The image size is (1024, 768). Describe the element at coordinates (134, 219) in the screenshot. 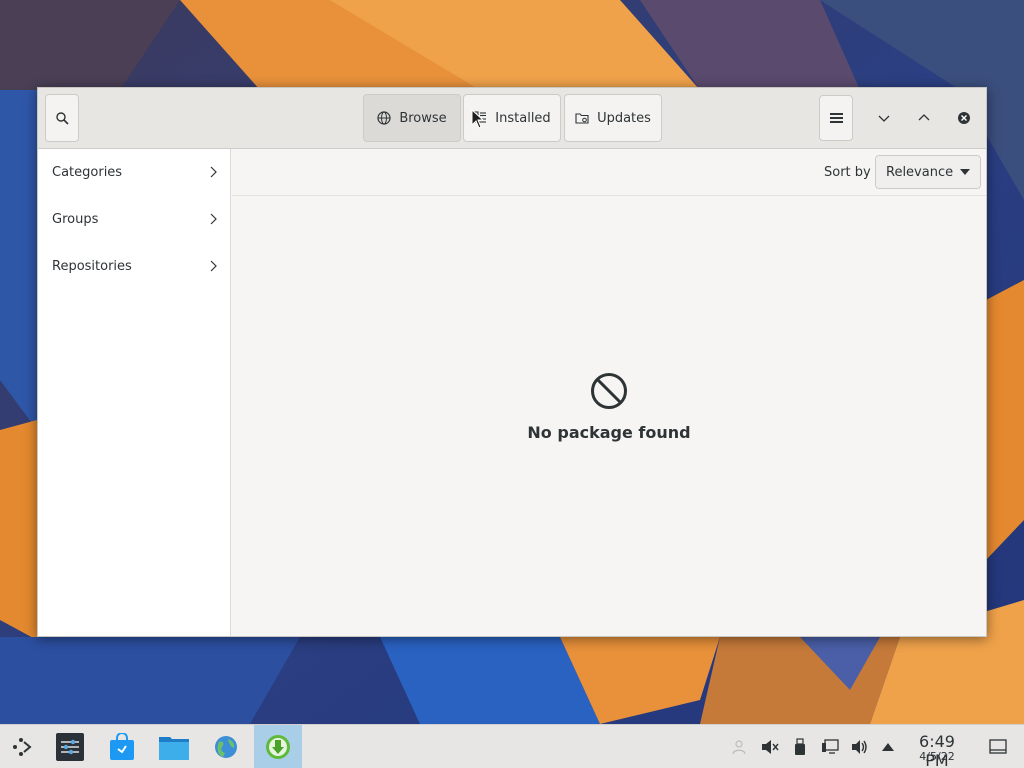

I see `sidebar-item-groups: Groups` at that location.